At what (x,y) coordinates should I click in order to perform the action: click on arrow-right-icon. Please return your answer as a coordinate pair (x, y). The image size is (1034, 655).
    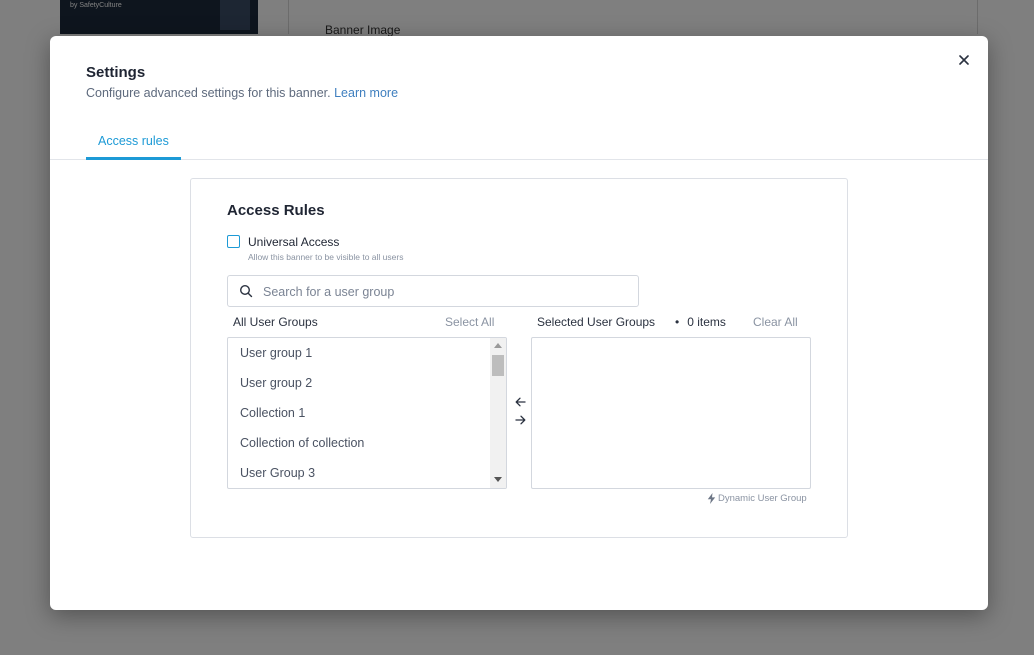
    Looking at the image, I should click on (519, 420).